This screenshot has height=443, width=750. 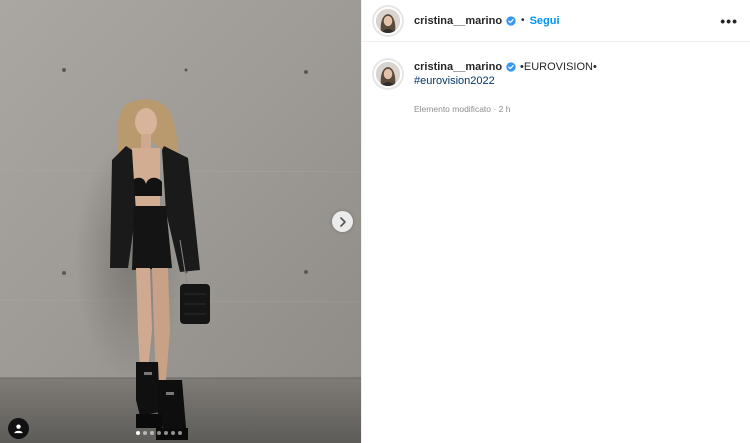 I want to click on edited-timestamp: Elemento modificato · 2 h, so click(x=505, y=109).